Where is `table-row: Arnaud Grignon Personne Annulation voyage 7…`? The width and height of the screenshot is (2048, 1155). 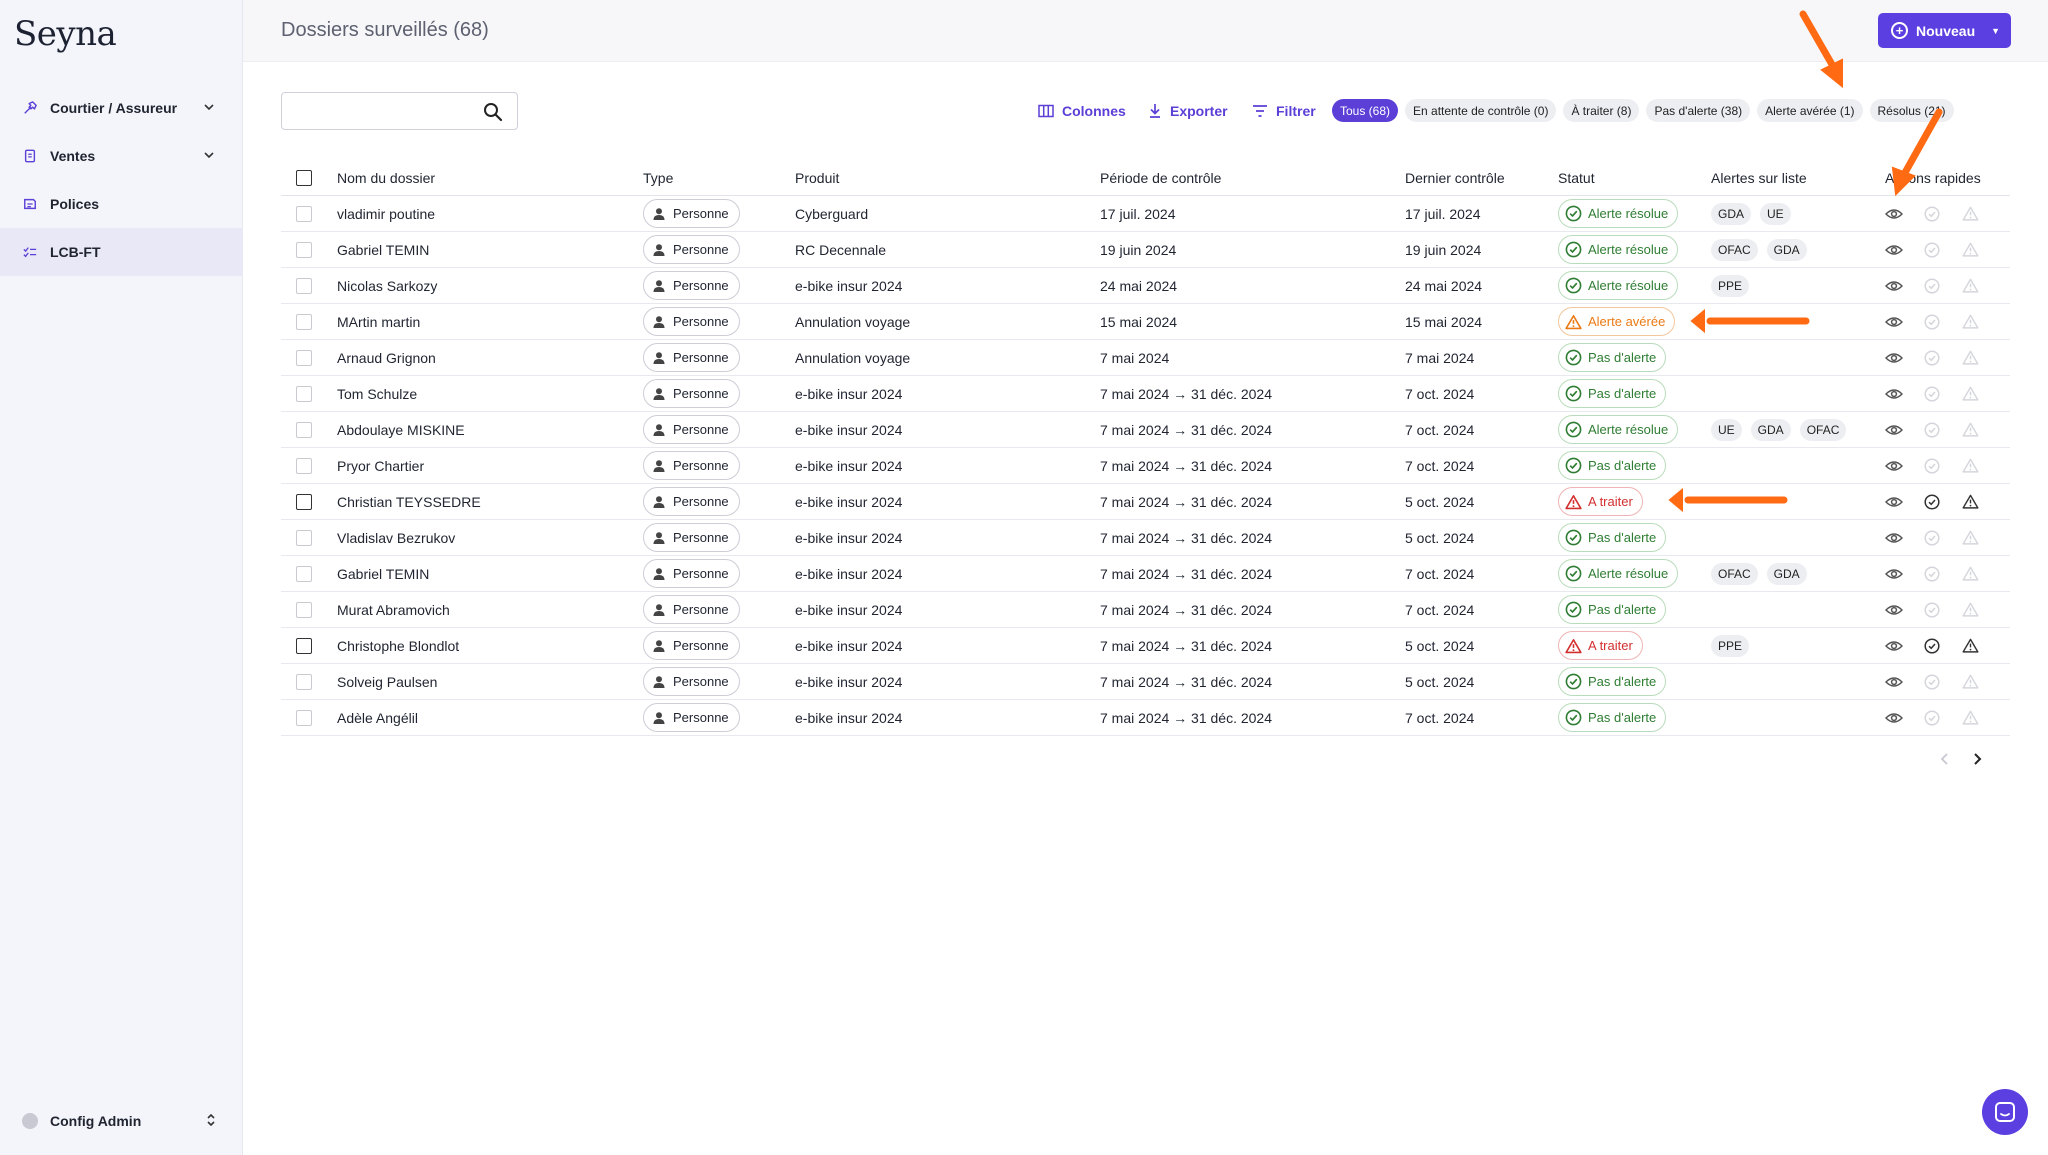 table-row: Arnaud Grignon Personne Annulation voyage 7… is located at coordinates (1145, 358).